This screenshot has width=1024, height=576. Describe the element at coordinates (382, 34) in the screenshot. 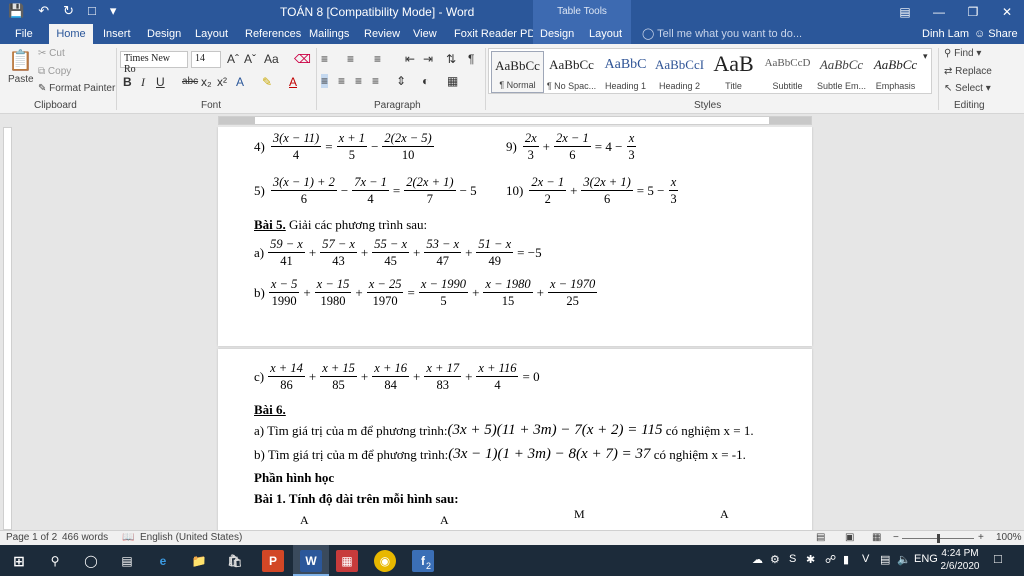

I see `tab-review: Review` at that location.